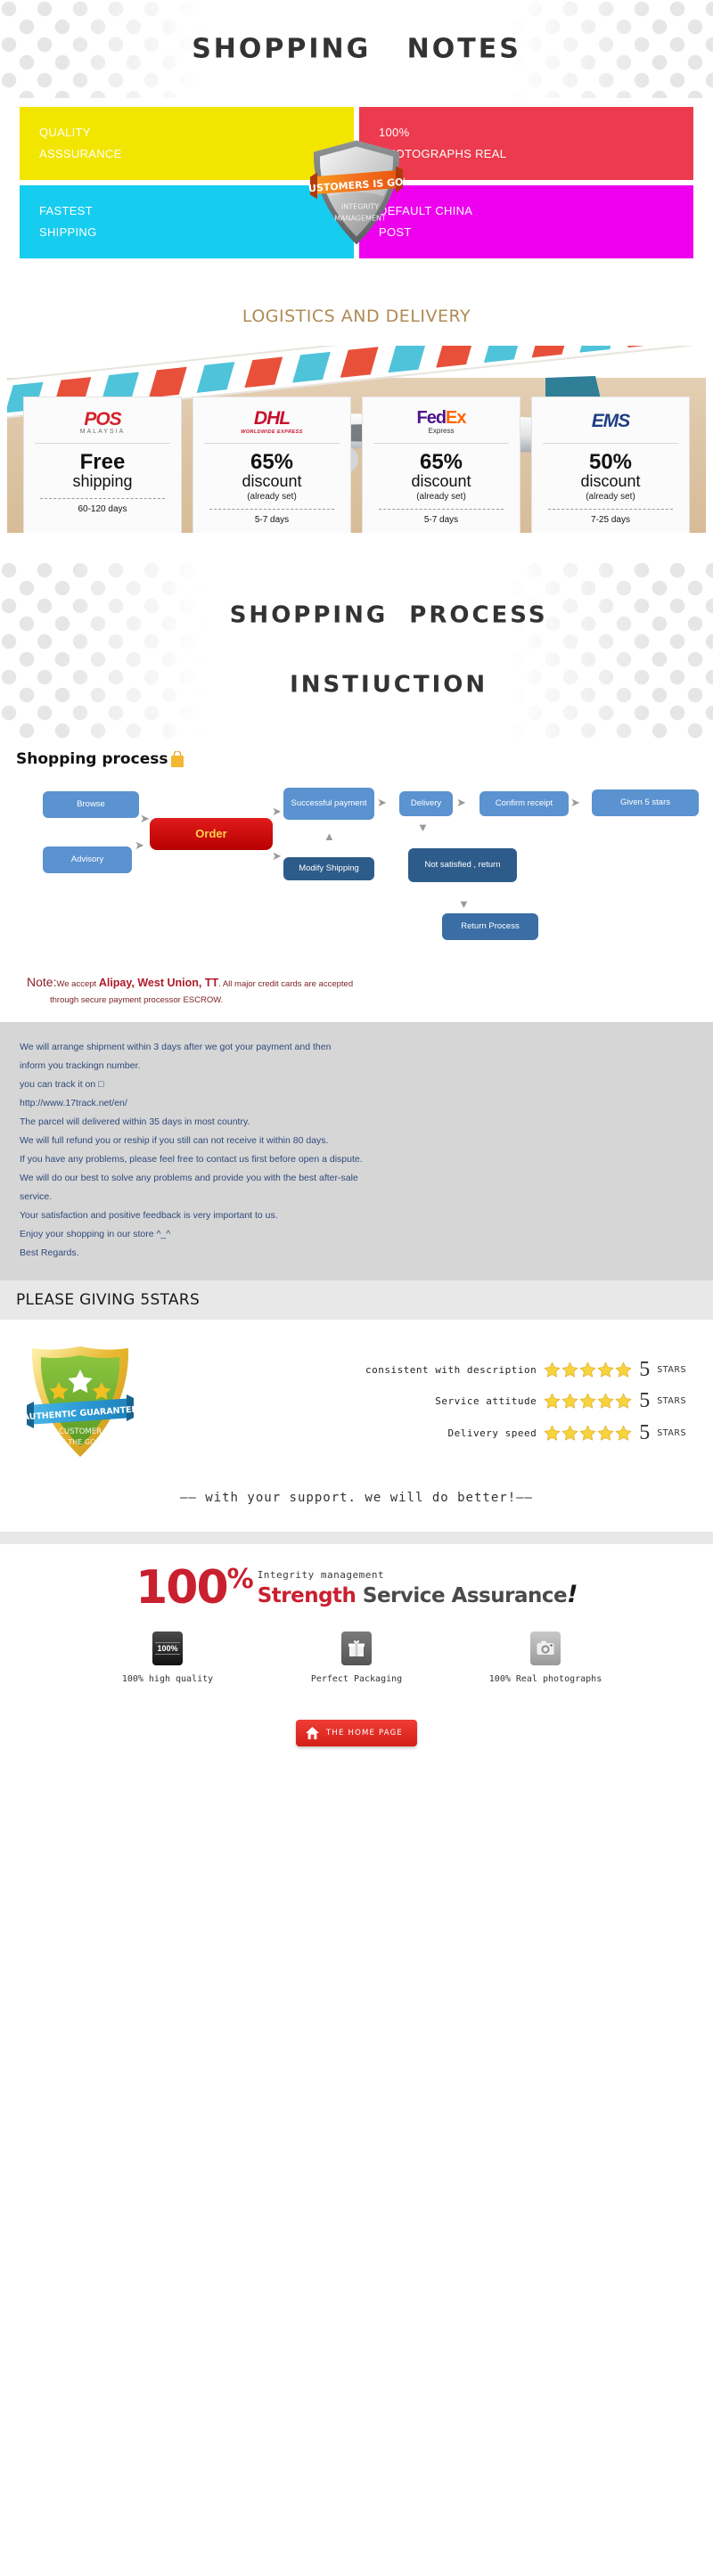 Image resolution: width=713 pixels, height=2576 pixels. What do you see at coordinates (182, 1587) in the screenshot?
I see `hundred-number: 100` at bounding box center [182, 1587].